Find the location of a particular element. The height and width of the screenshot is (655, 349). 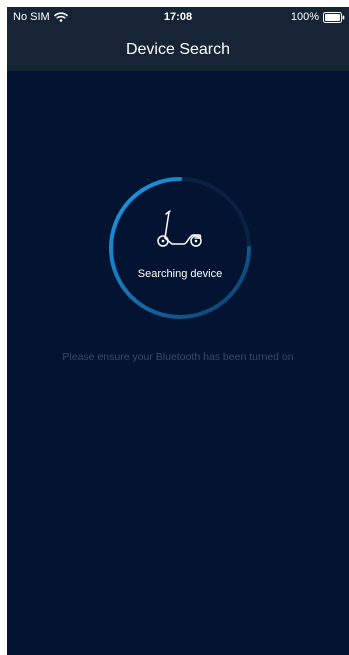

battery-group: 100% is located at coordinates (318, 17).